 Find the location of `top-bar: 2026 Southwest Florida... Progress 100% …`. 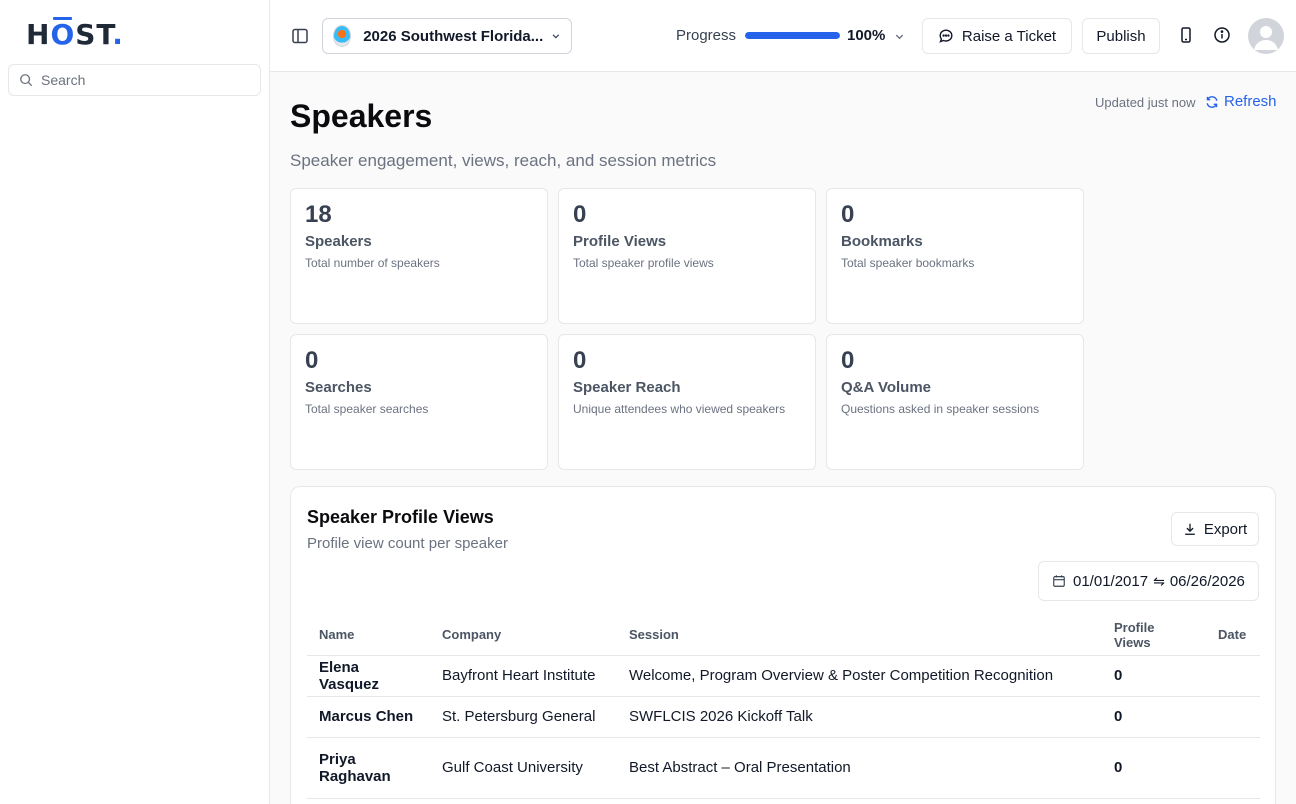

top-bar: 2026 Southwest Florida... Progress 100% … is located at coordinates (783, 36).